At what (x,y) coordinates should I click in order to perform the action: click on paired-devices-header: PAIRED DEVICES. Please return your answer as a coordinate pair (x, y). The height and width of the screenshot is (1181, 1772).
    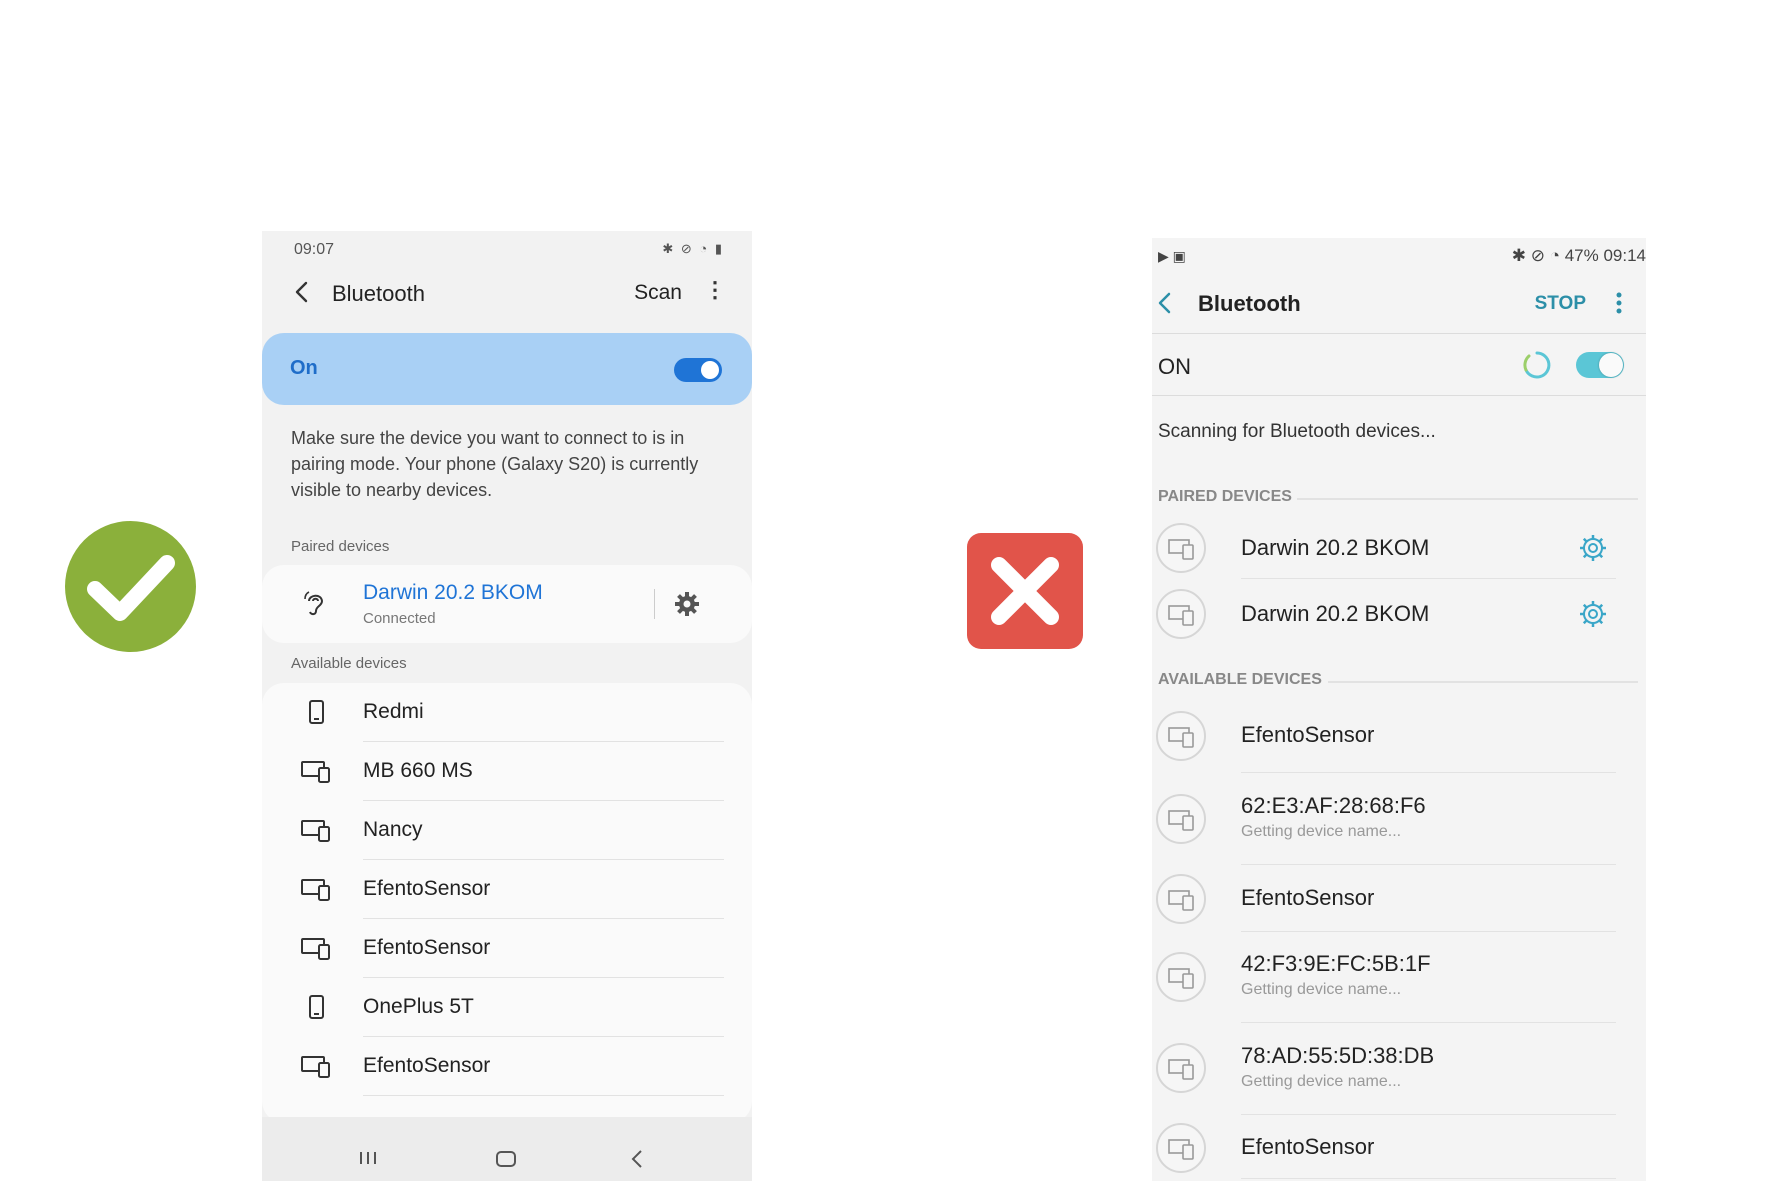
    Looking at the image, I should click on (1225, 496).